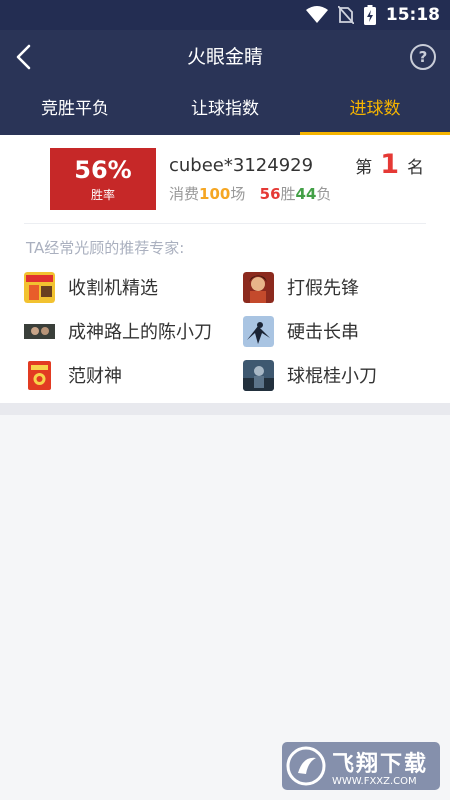 The height and width of the screenshot is (800, 450). What do you see at coordinates (103, 170) in the screenshot?
I see `win-rate-value: 56%` at bounding box center [103, 170].